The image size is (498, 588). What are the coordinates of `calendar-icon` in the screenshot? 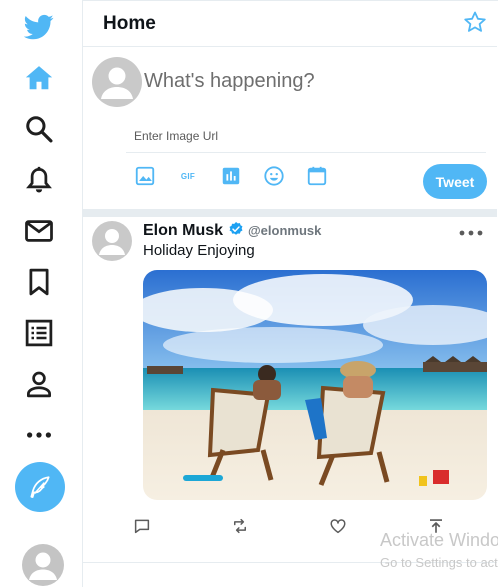 It's located at (317, 176).